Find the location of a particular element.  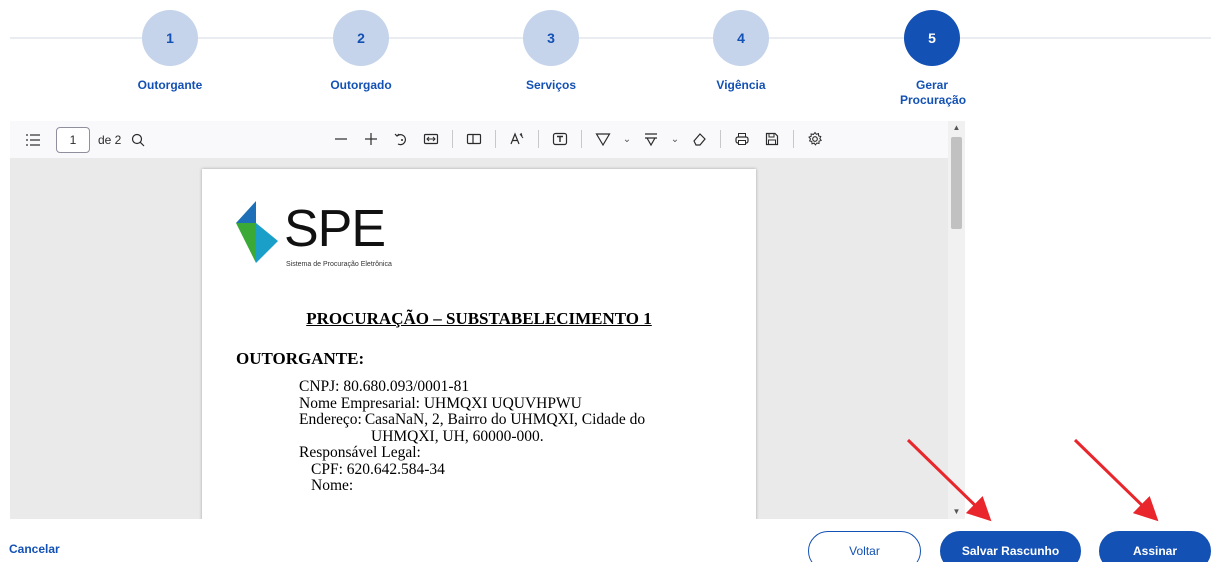

search-icon is located at coordinates (138, 140).